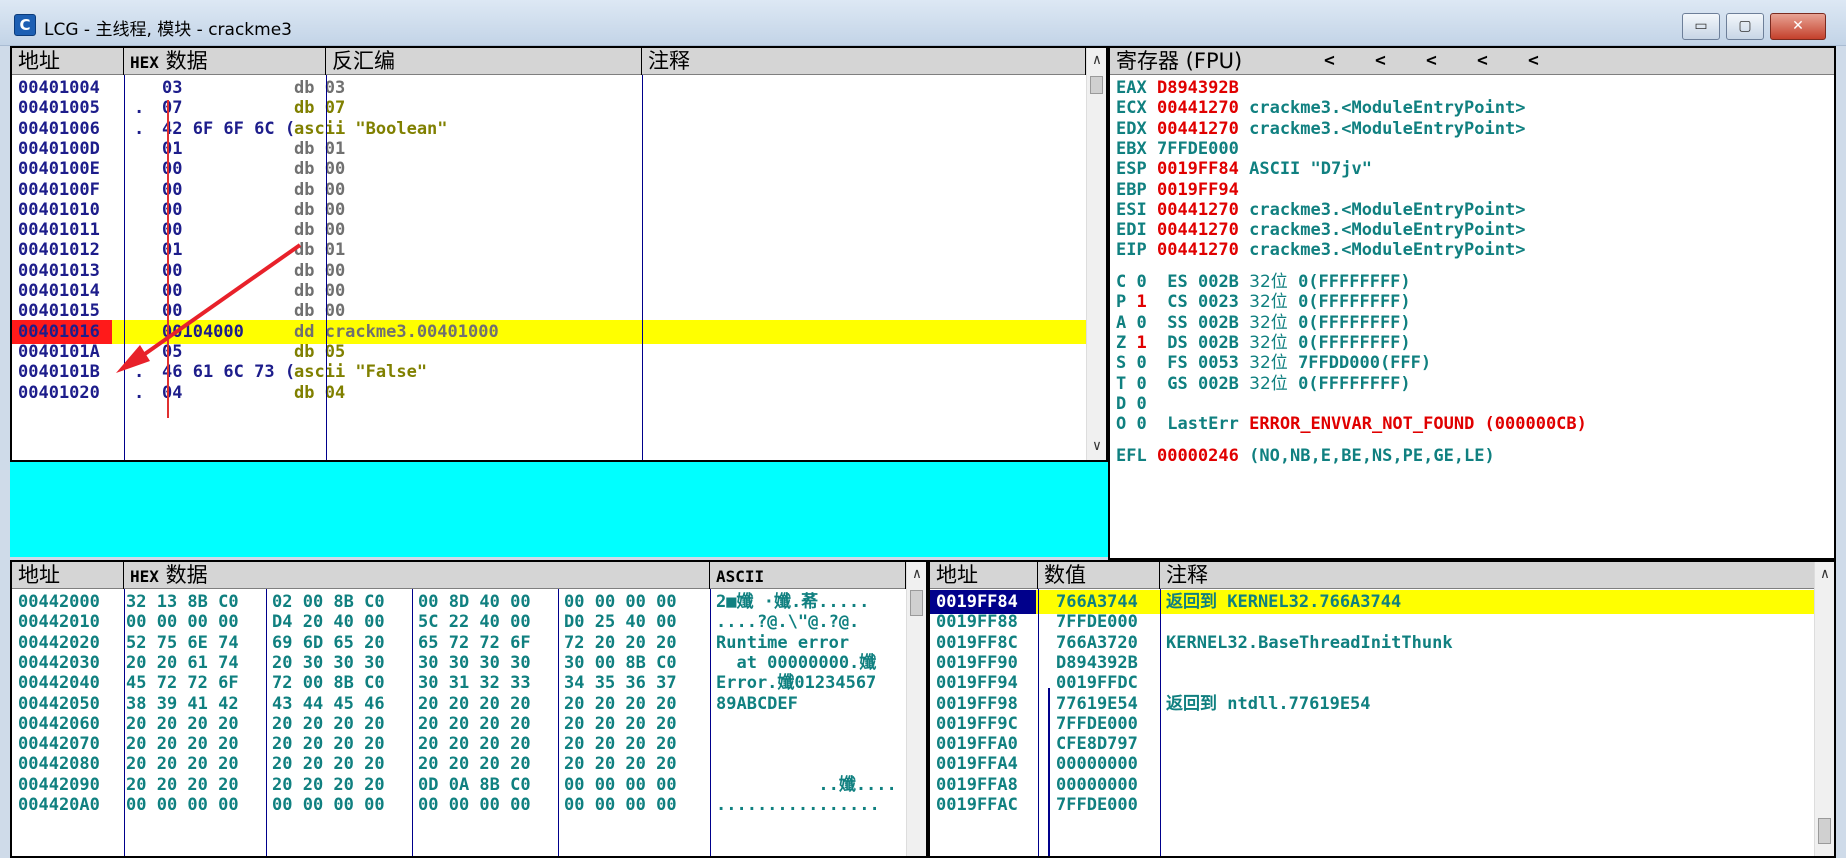 The width and height of the screenshot is (1846, 858). What do you see at coordinates (320, 392) in the screenshot?
I see `disasm-instruction: db 04` at bounding box center [320, 392].